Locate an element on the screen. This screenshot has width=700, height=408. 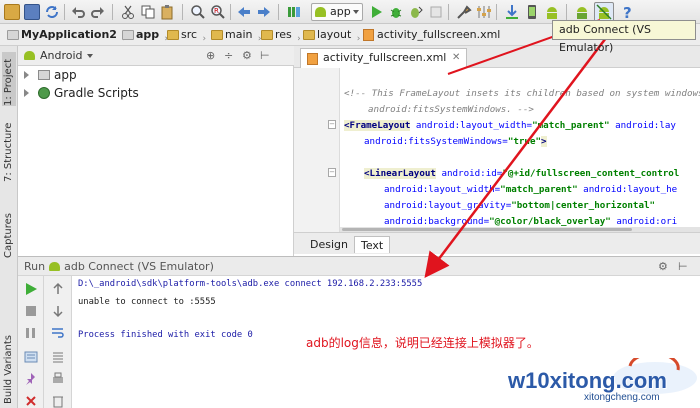
forward-icon is located at coordinates (264, 12).